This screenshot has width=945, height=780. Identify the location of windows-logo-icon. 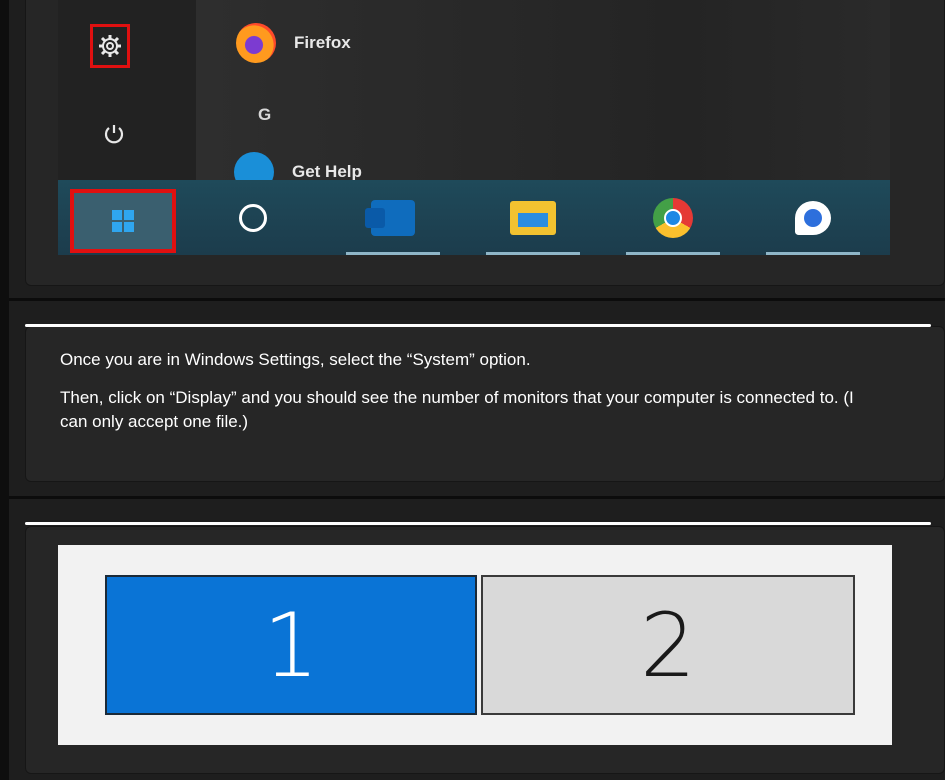
(123, 221).